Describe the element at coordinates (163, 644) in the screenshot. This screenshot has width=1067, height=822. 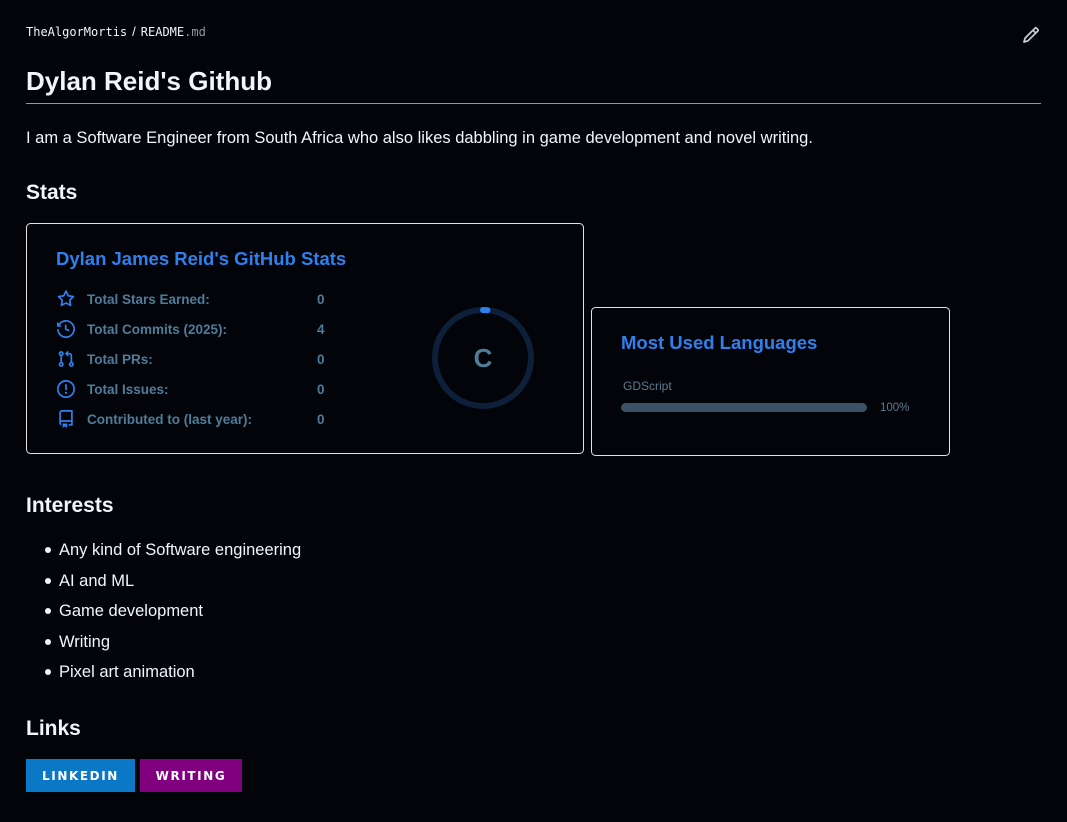
I see `list-item: Writing` at that location.